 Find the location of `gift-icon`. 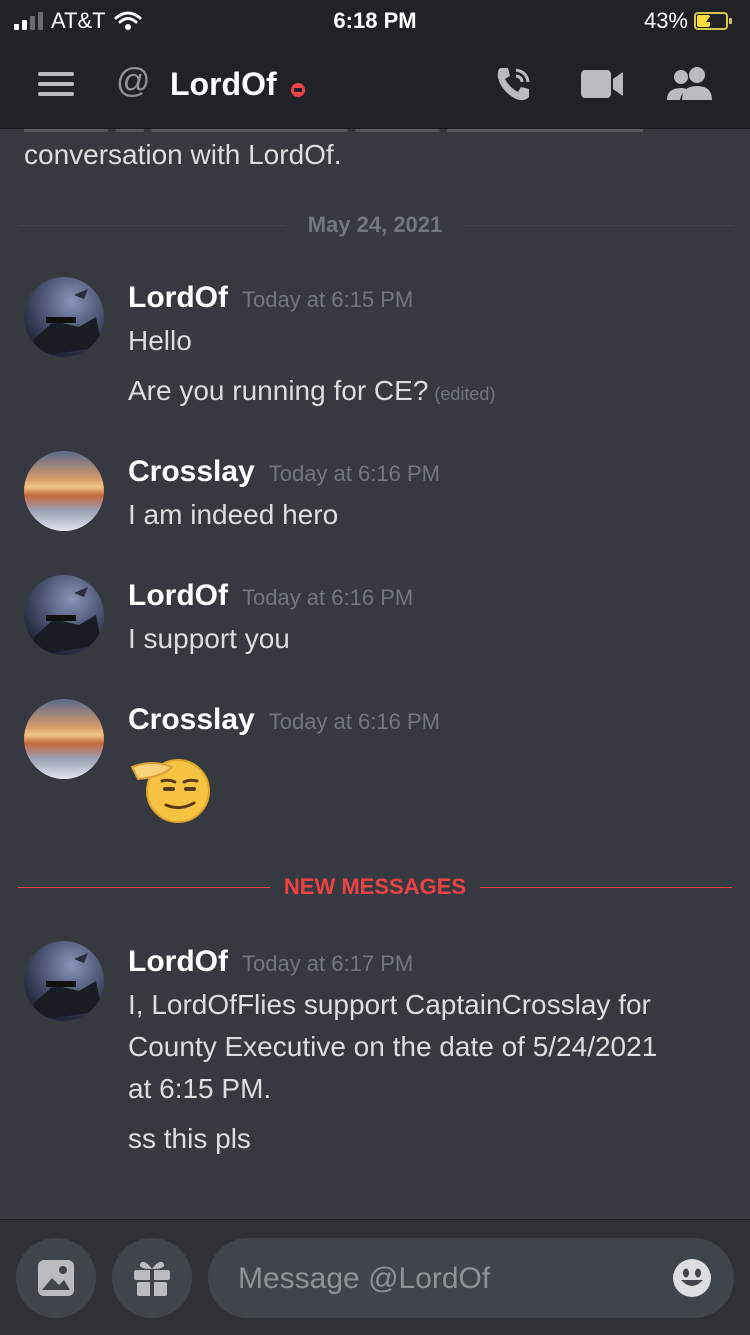

gift-icon is located at coordinates (152, 1278).